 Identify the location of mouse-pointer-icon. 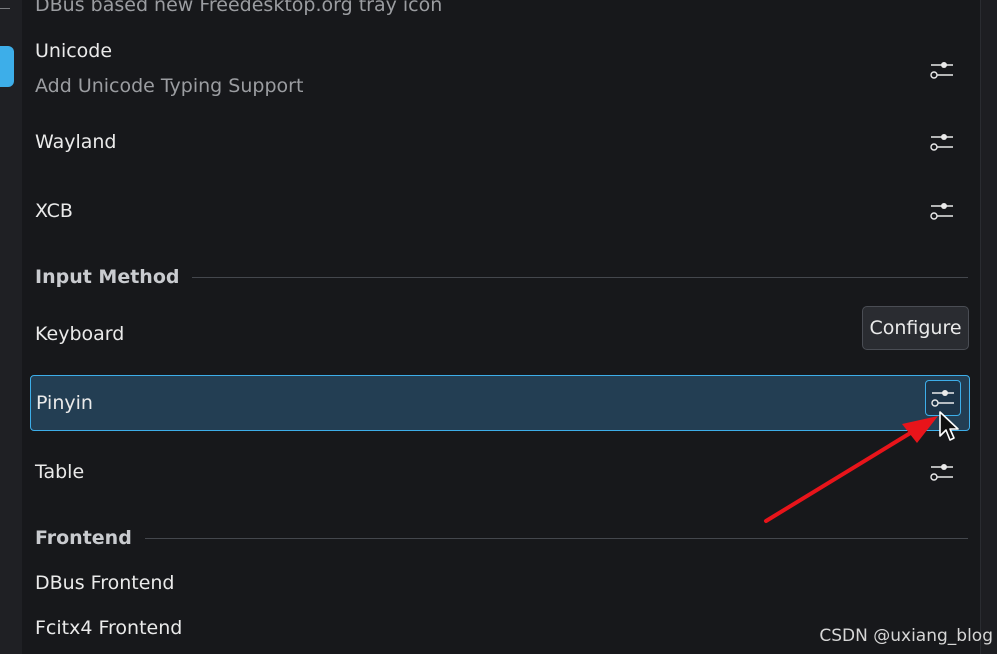
(949, 426).